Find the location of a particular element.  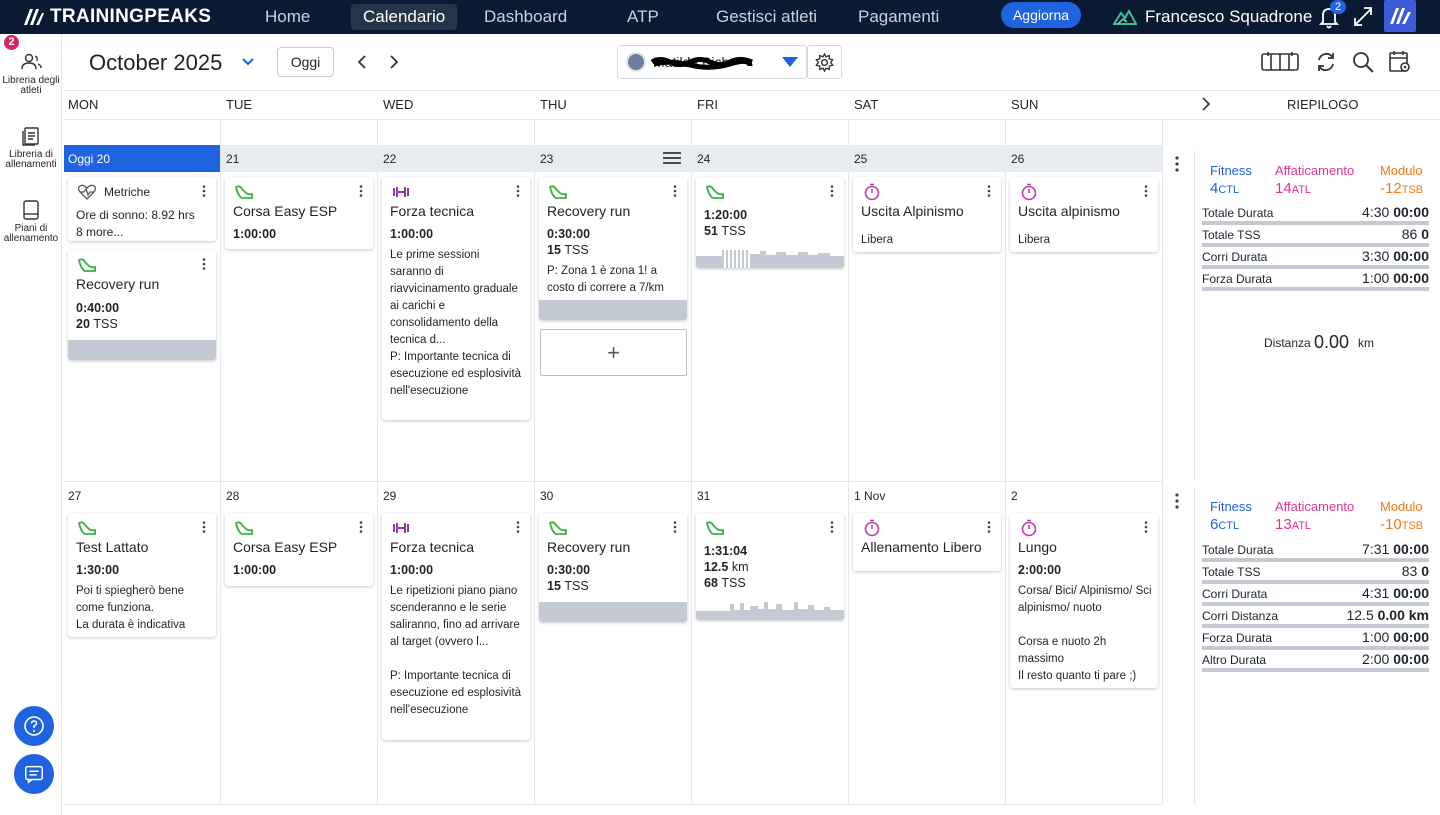

trainingpeaks-logo: TRAININGPEAKS is located at coordinates (116, 17).